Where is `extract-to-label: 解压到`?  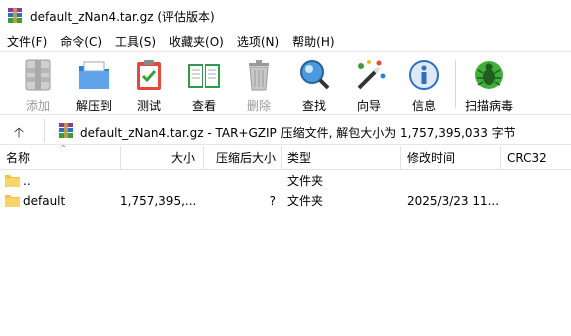 extract-to-label: 解压到 is located at coordinates (93, 106).